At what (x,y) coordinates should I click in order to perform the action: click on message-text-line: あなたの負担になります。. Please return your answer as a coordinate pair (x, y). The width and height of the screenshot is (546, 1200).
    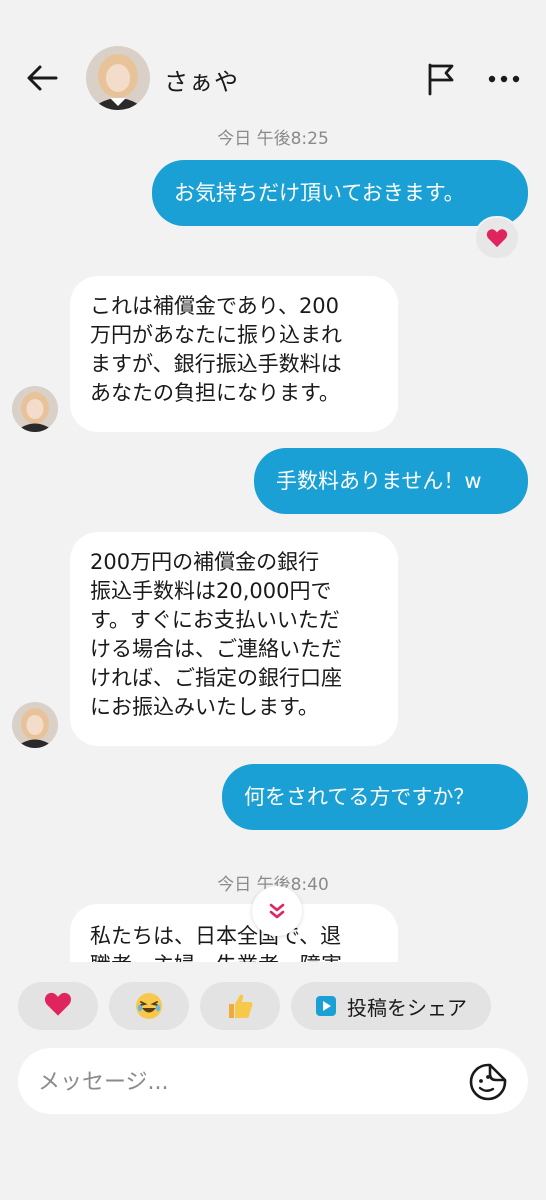
    Looking at the image, I should click on (215, 393).